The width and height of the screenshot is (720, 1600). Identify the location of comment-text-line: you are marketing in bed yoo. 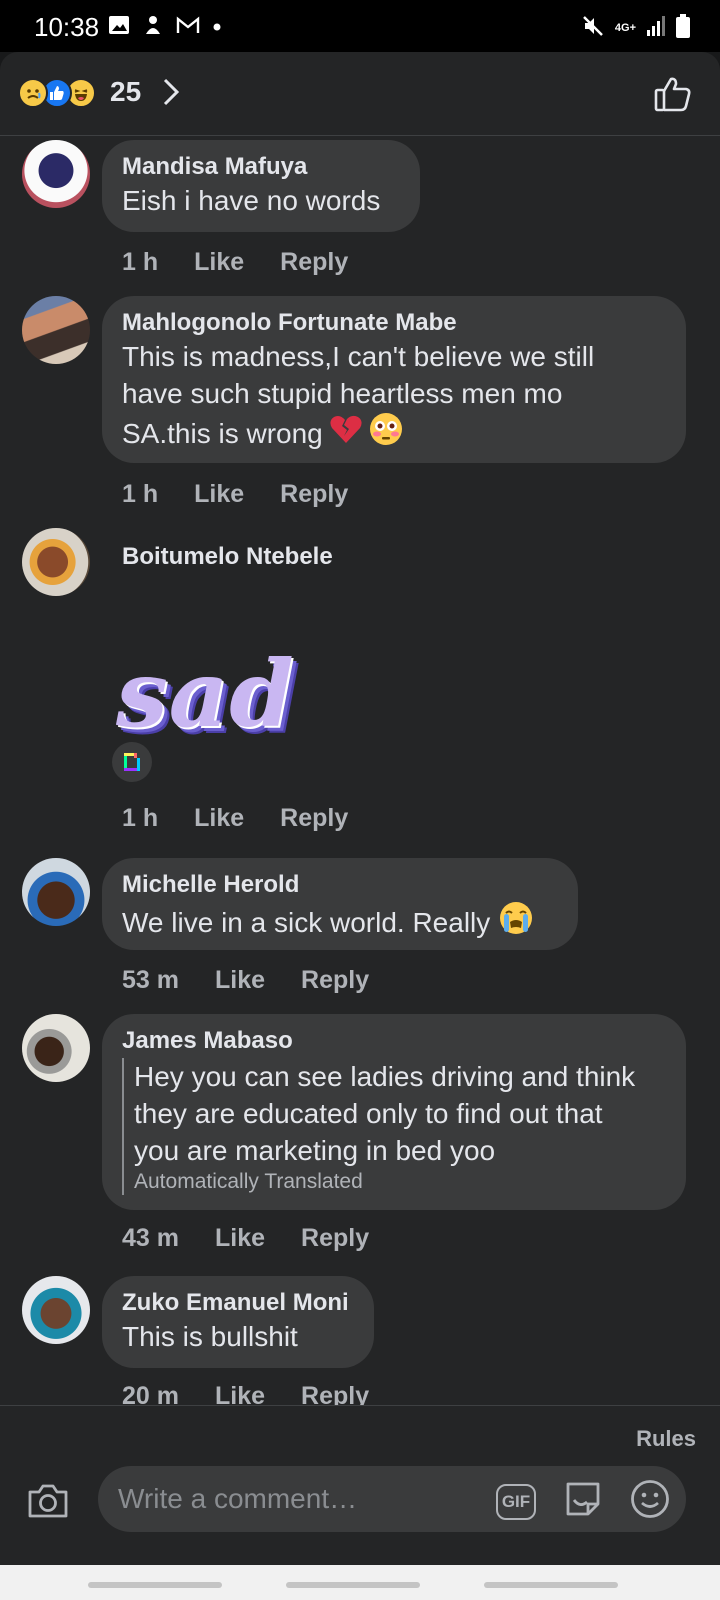
(315, 1150).